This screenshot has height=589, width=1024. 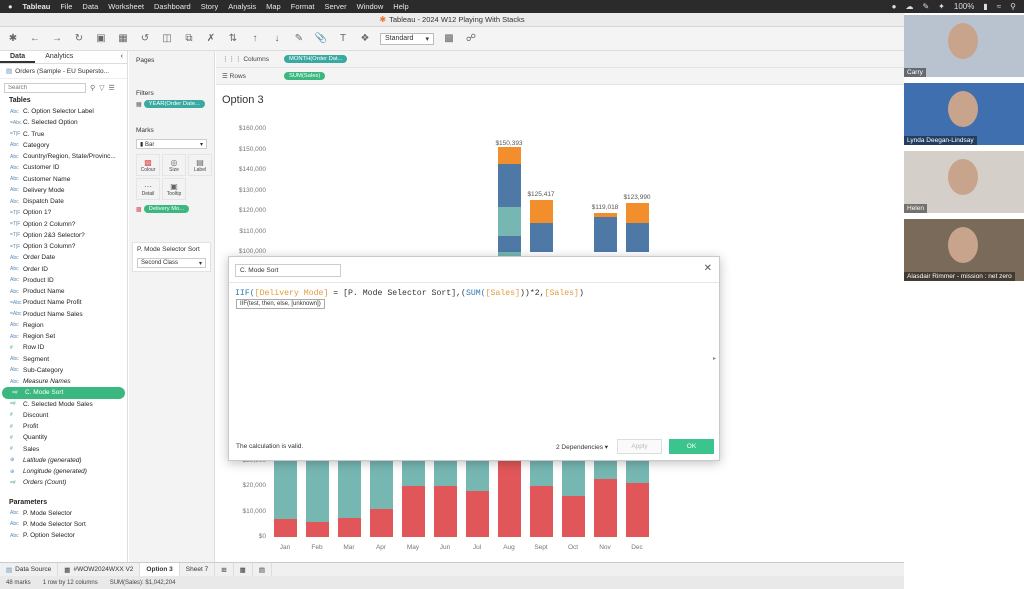 What do you see at coordinates (63, 471) in the screenshot?
I see `field-item: ⊕ Longitude (generated)` at bounding box center [63, 471].